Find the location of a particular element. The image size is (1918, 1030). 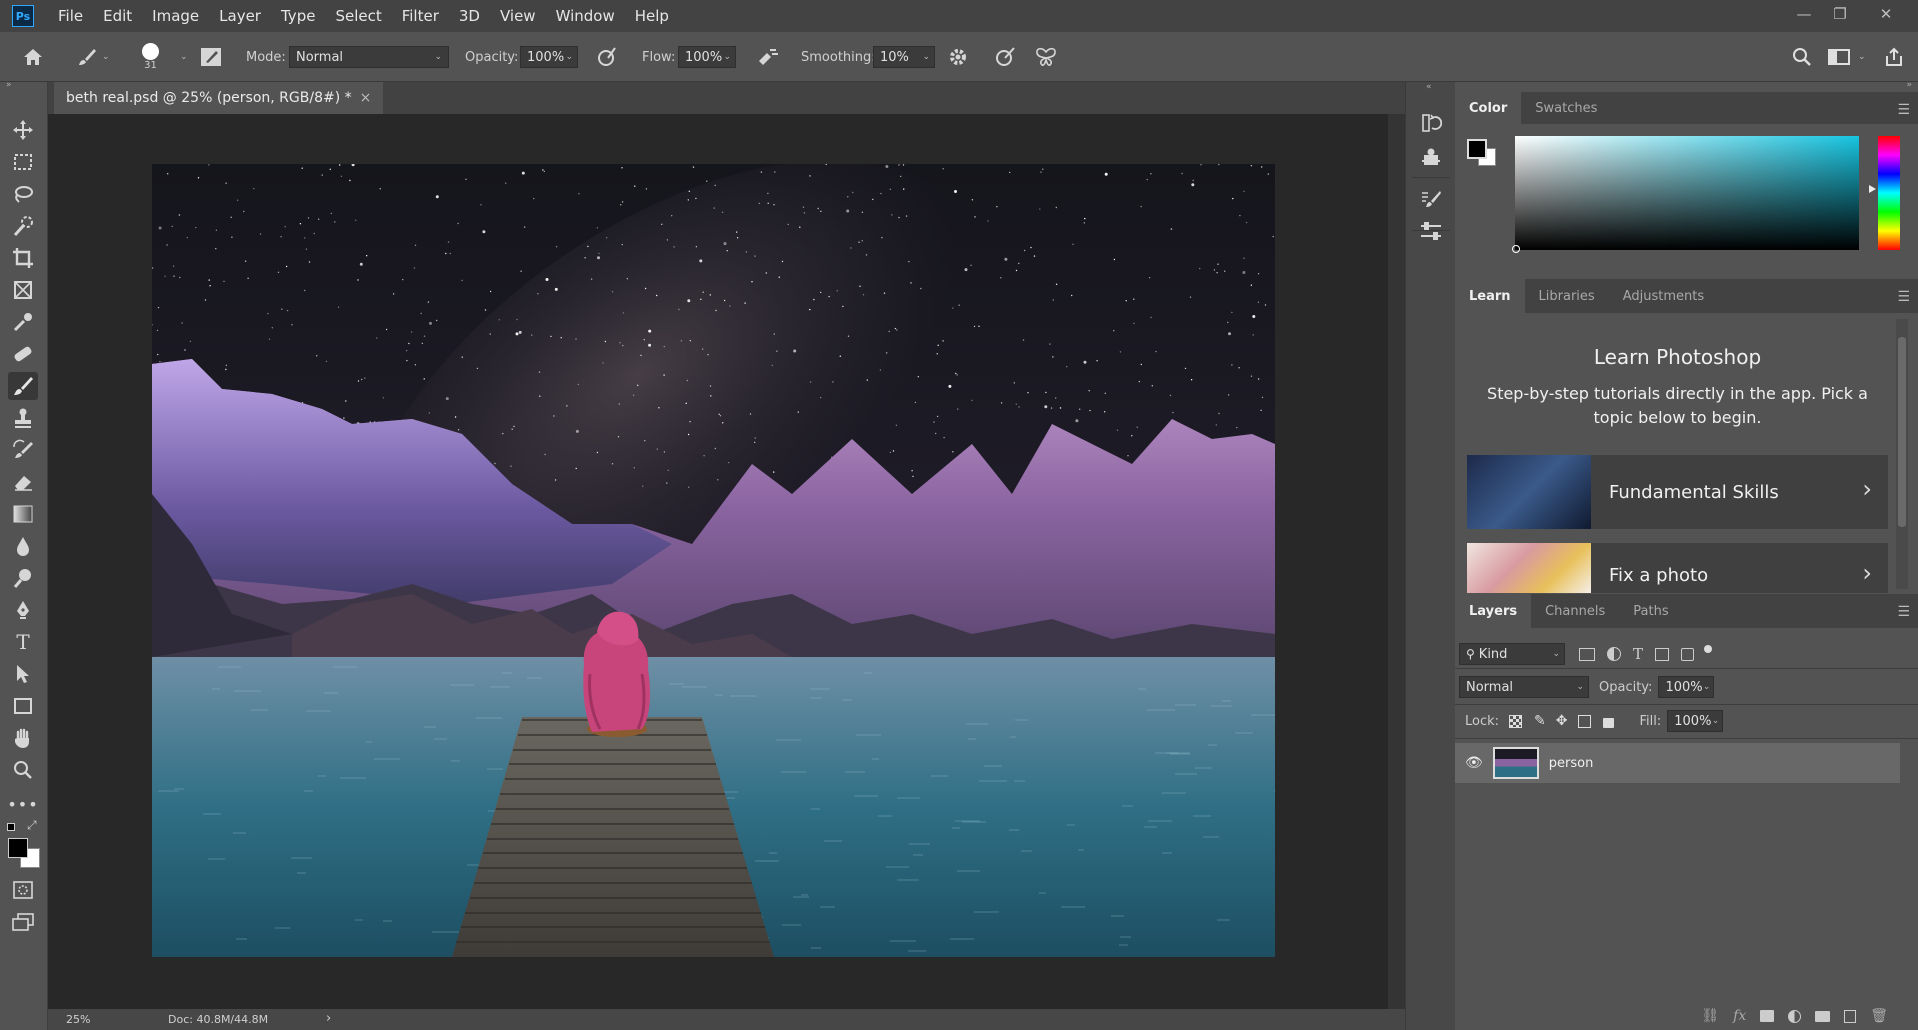

tab-color: Color is located at coordinates (1488, 108).